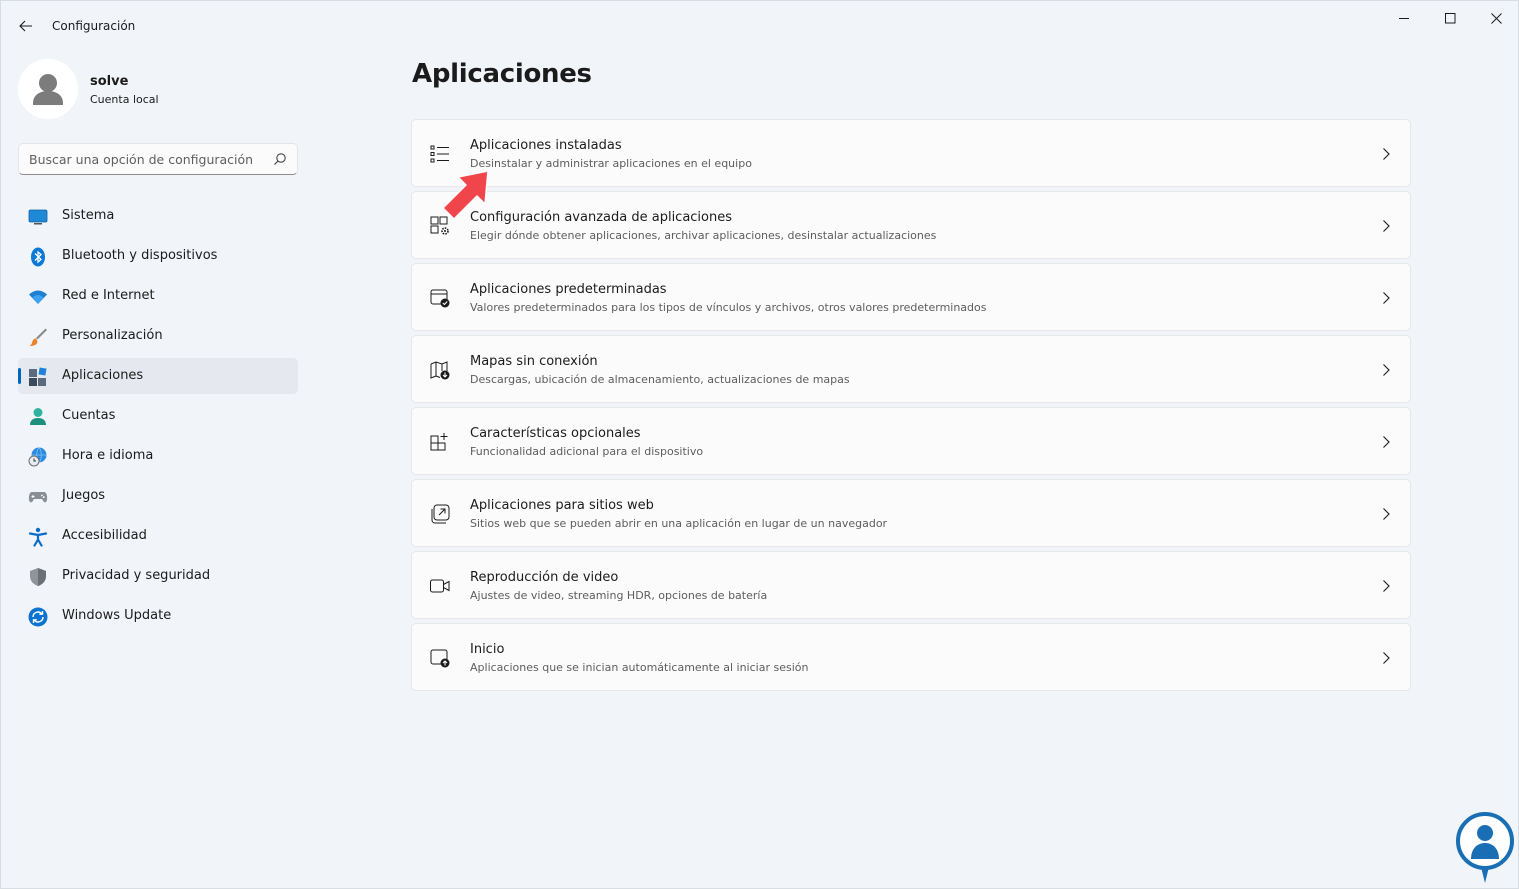  I want to click on sidebar-item-hora-idioma: Hora e idioma, so click(158, 456).